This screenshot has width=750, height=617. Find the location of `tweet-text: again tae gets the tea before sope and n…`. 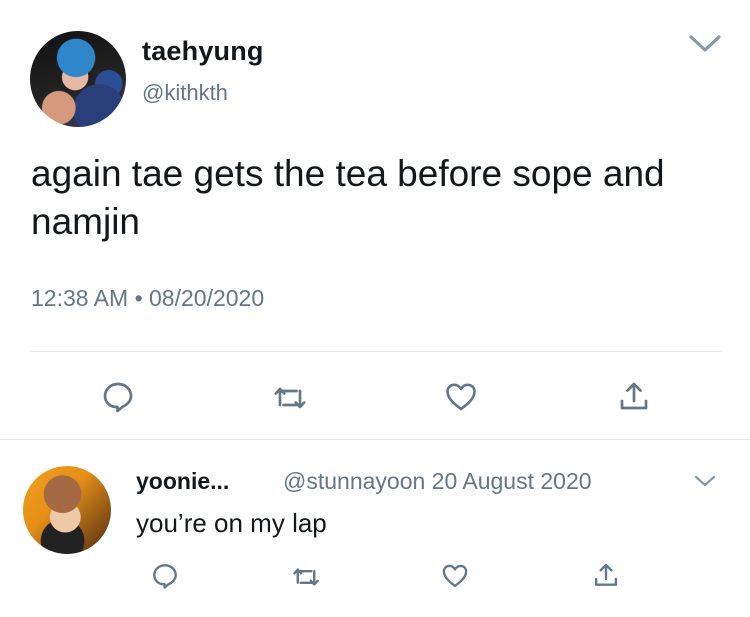

tweet-text: again tae gets the tea before sope and n… is located at coordinates (348, 197).